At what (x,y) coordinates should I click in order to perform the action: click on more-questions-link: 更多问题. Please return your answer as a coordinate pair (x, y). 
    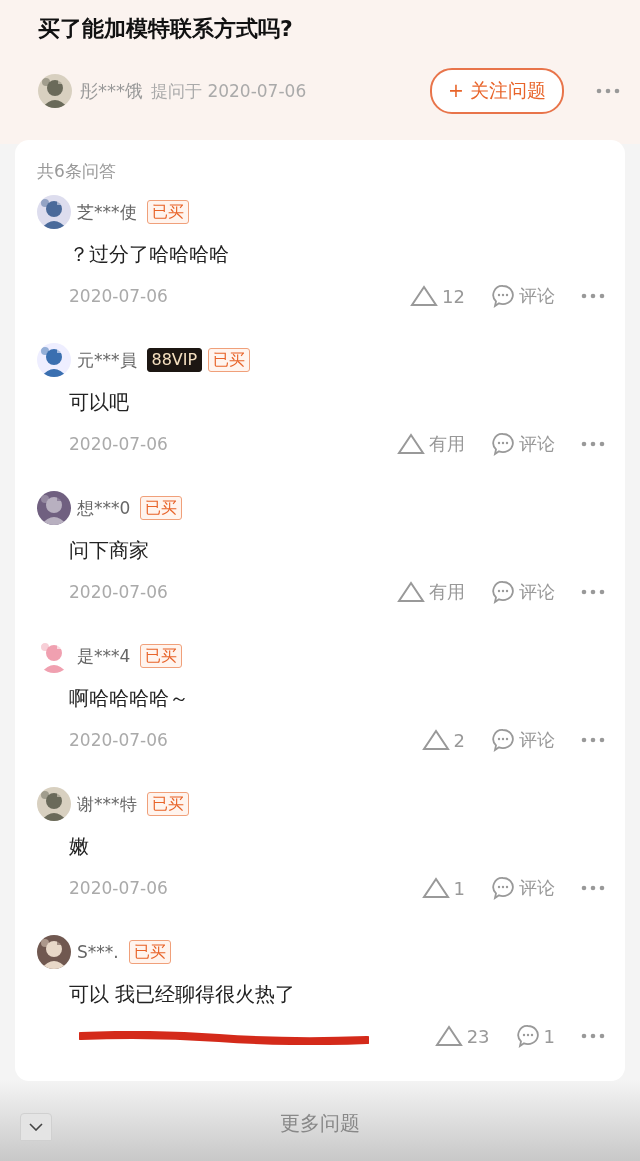
    Looking at the image, I should click on (320, 1125).